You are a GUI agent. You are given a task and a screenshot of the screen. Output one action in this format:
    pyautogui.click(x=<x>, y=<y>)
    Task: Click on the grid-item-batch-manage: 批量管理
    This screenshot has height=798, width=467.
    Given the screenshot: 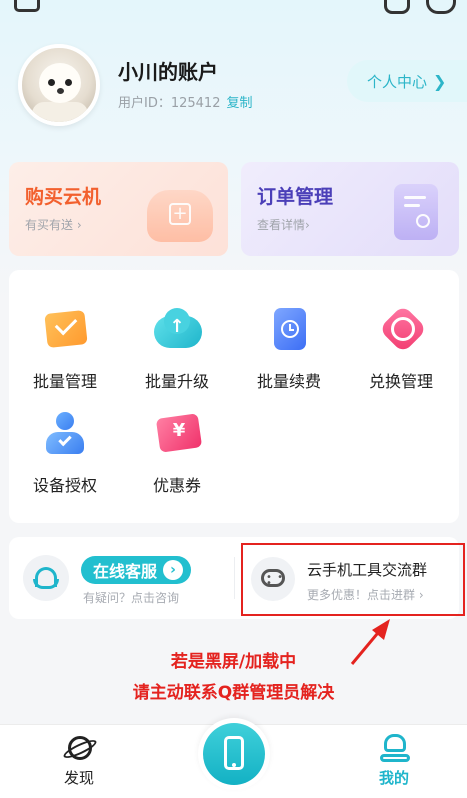 What is the action you would take?
    pyautogui.click(x=65, y=349)
    